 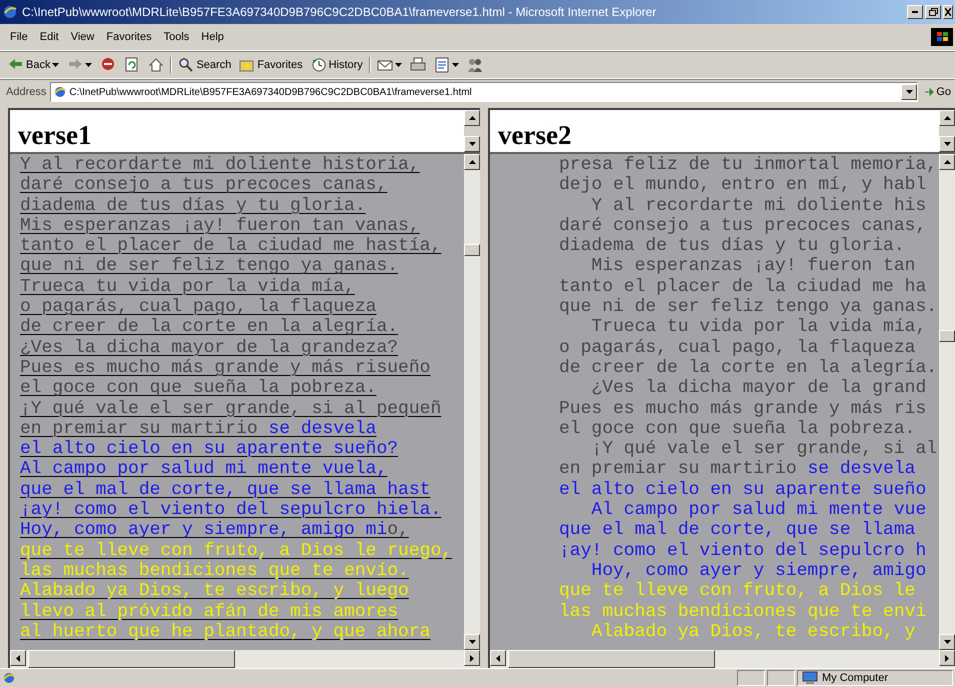 I want to click on history-button: History, so click(x=336, y=65).